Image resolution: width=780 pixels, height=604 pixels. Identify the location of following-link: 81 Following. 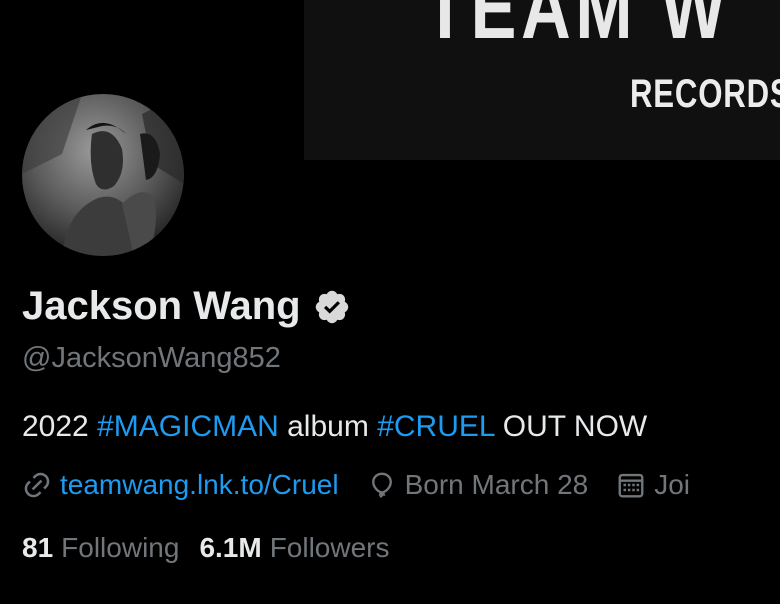
(100, 548).